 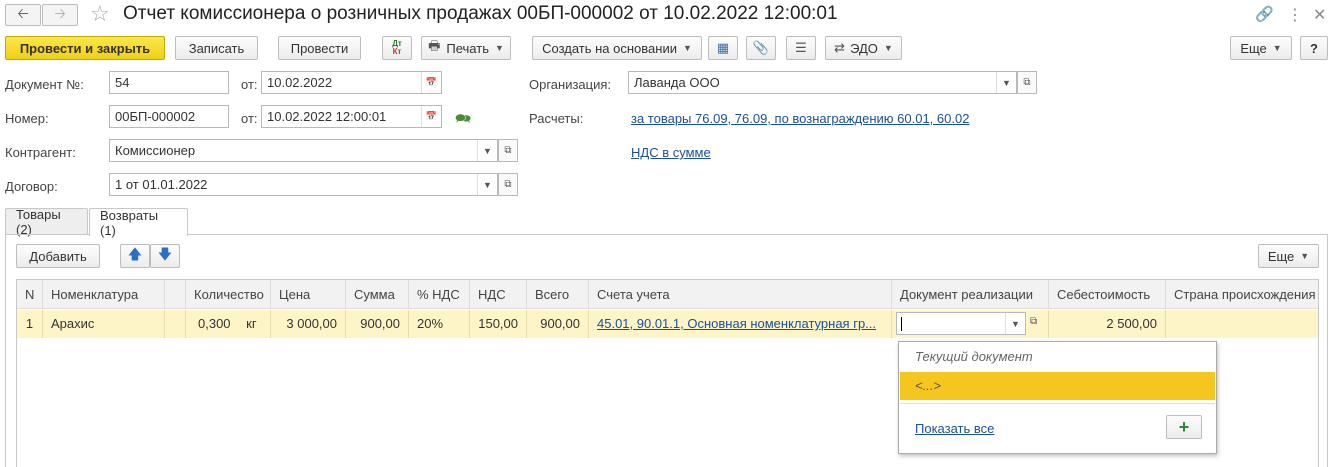 I want to click on document-number-label: Документ №:, so click(x=44, y=84).